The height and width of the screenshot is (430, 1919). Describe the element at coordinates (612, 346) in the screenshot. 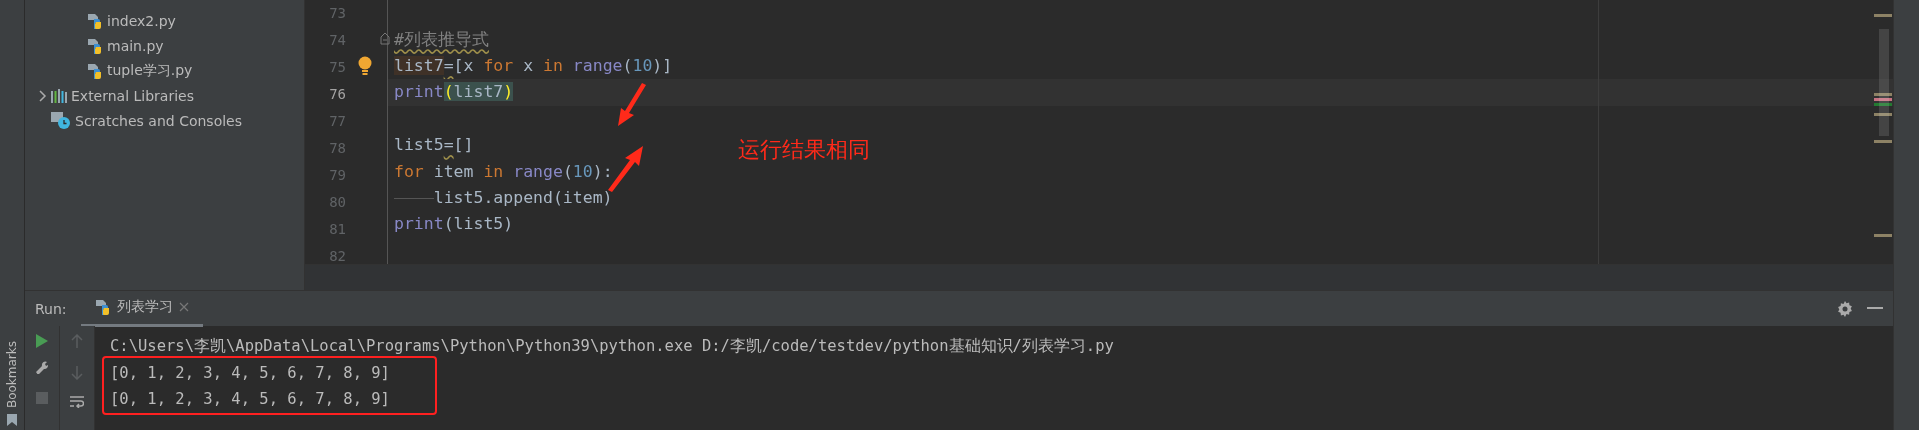

I see `console-line: C:\Users\李凯\AppData\Local\Programs\Python\Python39\python.exe D:/李凯/code/testdev/python基础知识/列表学习.py` at that location.